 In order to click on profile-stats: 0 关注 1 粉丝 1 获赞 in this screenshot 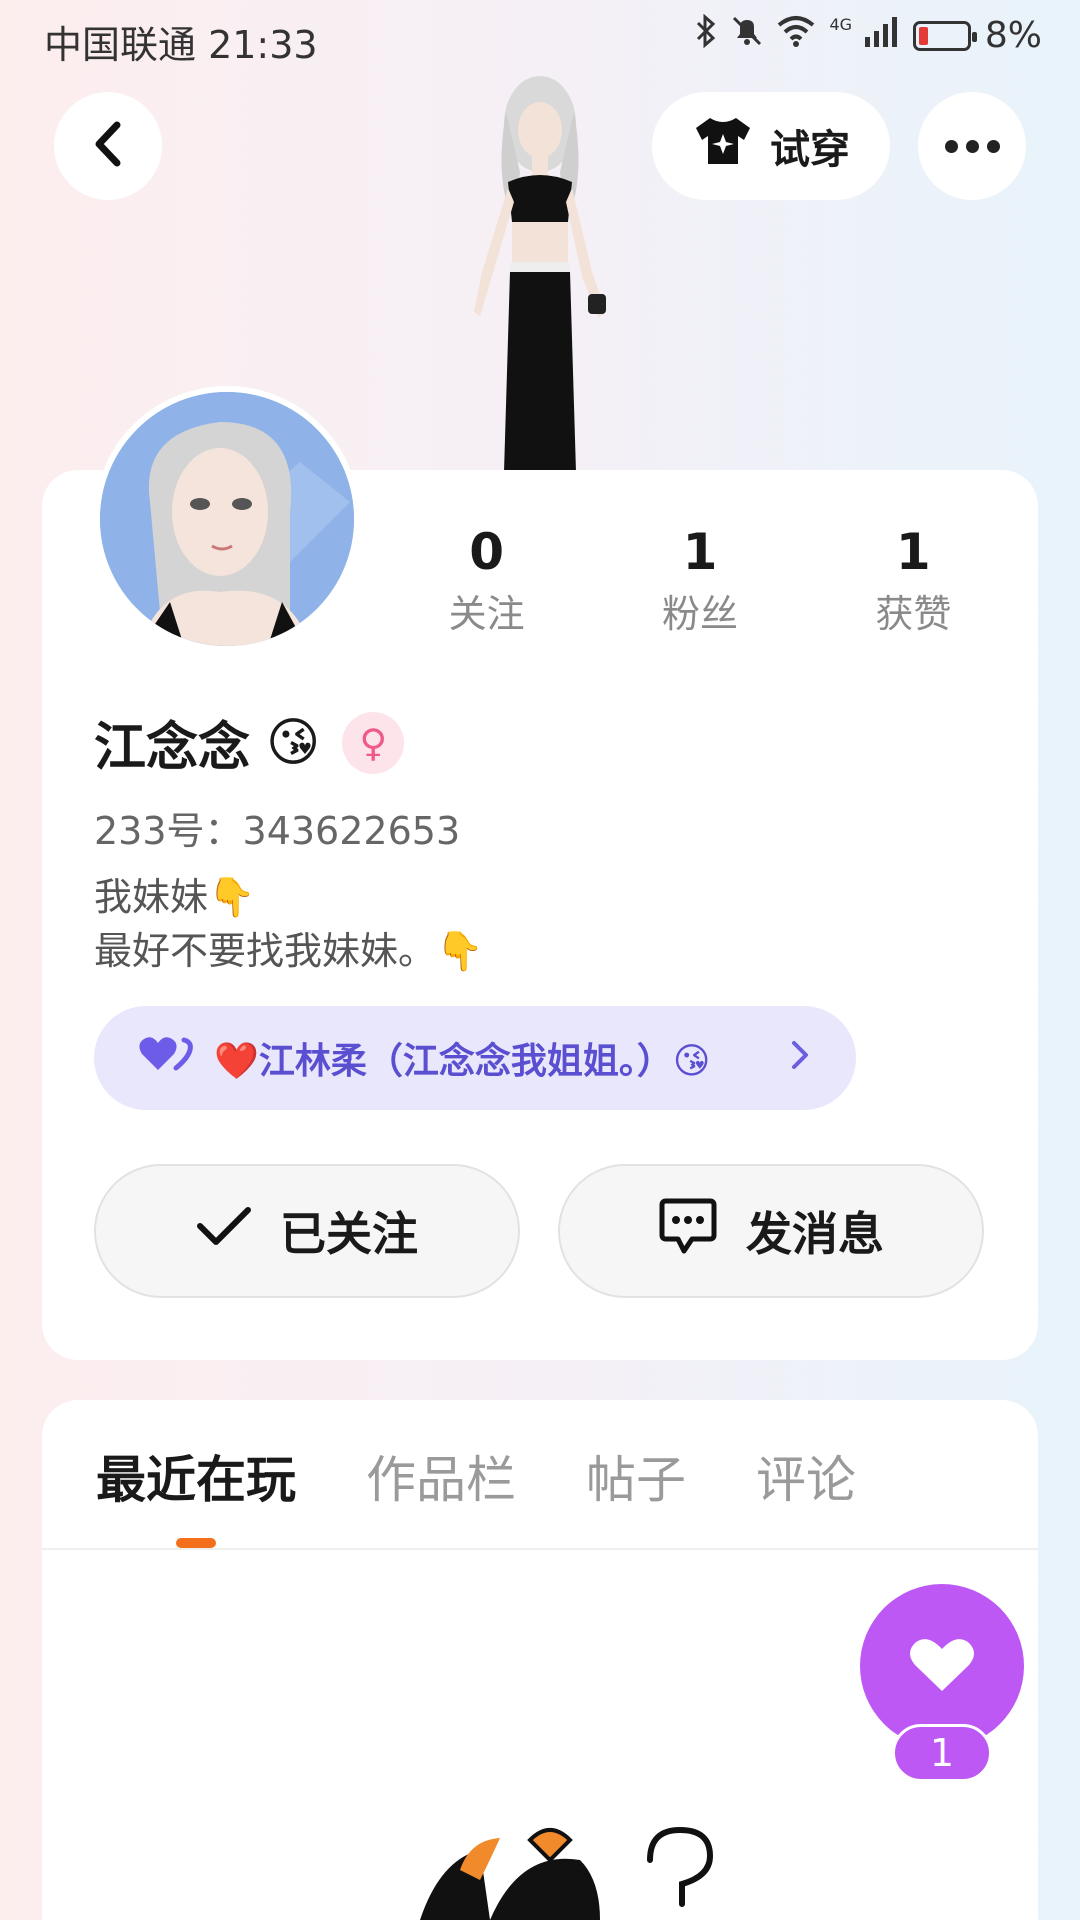, I will do `click(700, 582)`.